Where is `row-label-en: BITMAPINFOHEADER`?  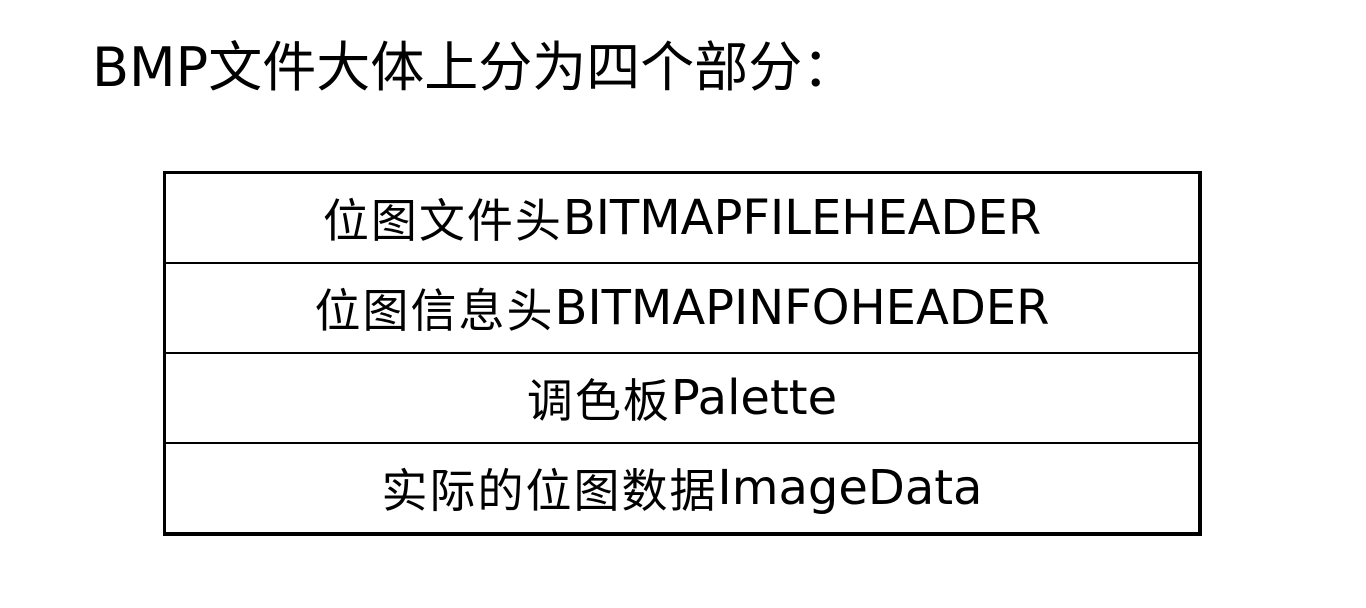 row-label-en: BITMAPINFOHEADER is located at coordinates (802, 308).